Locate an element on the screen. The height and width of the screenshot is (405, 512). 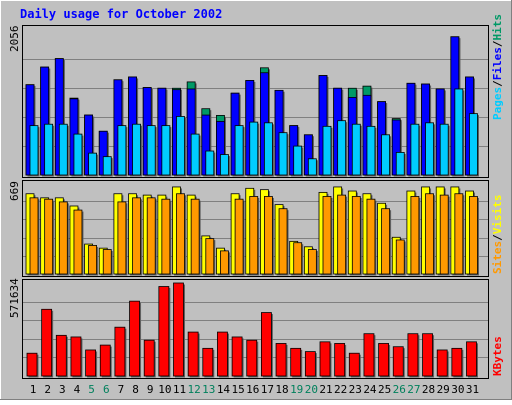
day-label: 19 is located at coordinates (296, 389).